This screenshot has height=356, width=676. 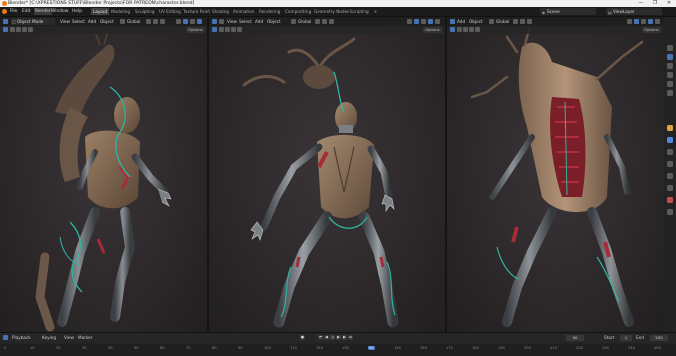 What do you see at coordinates (670, 66) in the screenshot?
I see `output-tab-icon` at bounding box center [670, 66].